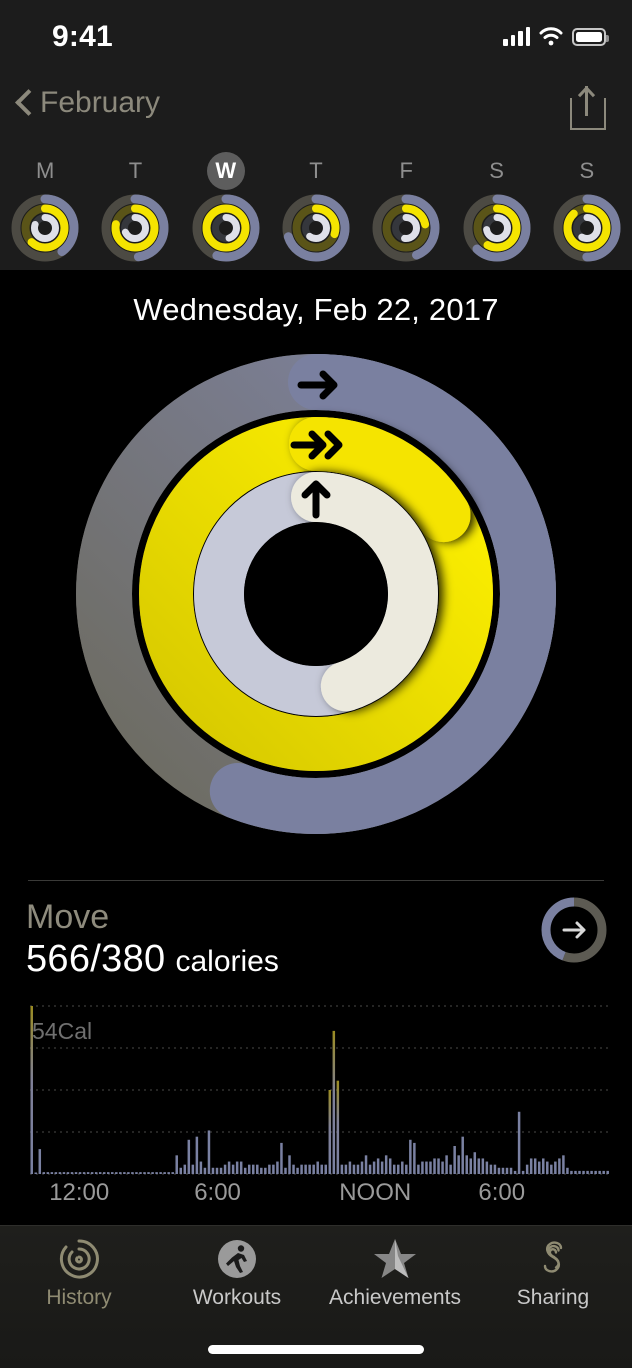  Describe the element at coordinates (24, 103) in the screenshot. I see `chevron-left-icon` at that location.